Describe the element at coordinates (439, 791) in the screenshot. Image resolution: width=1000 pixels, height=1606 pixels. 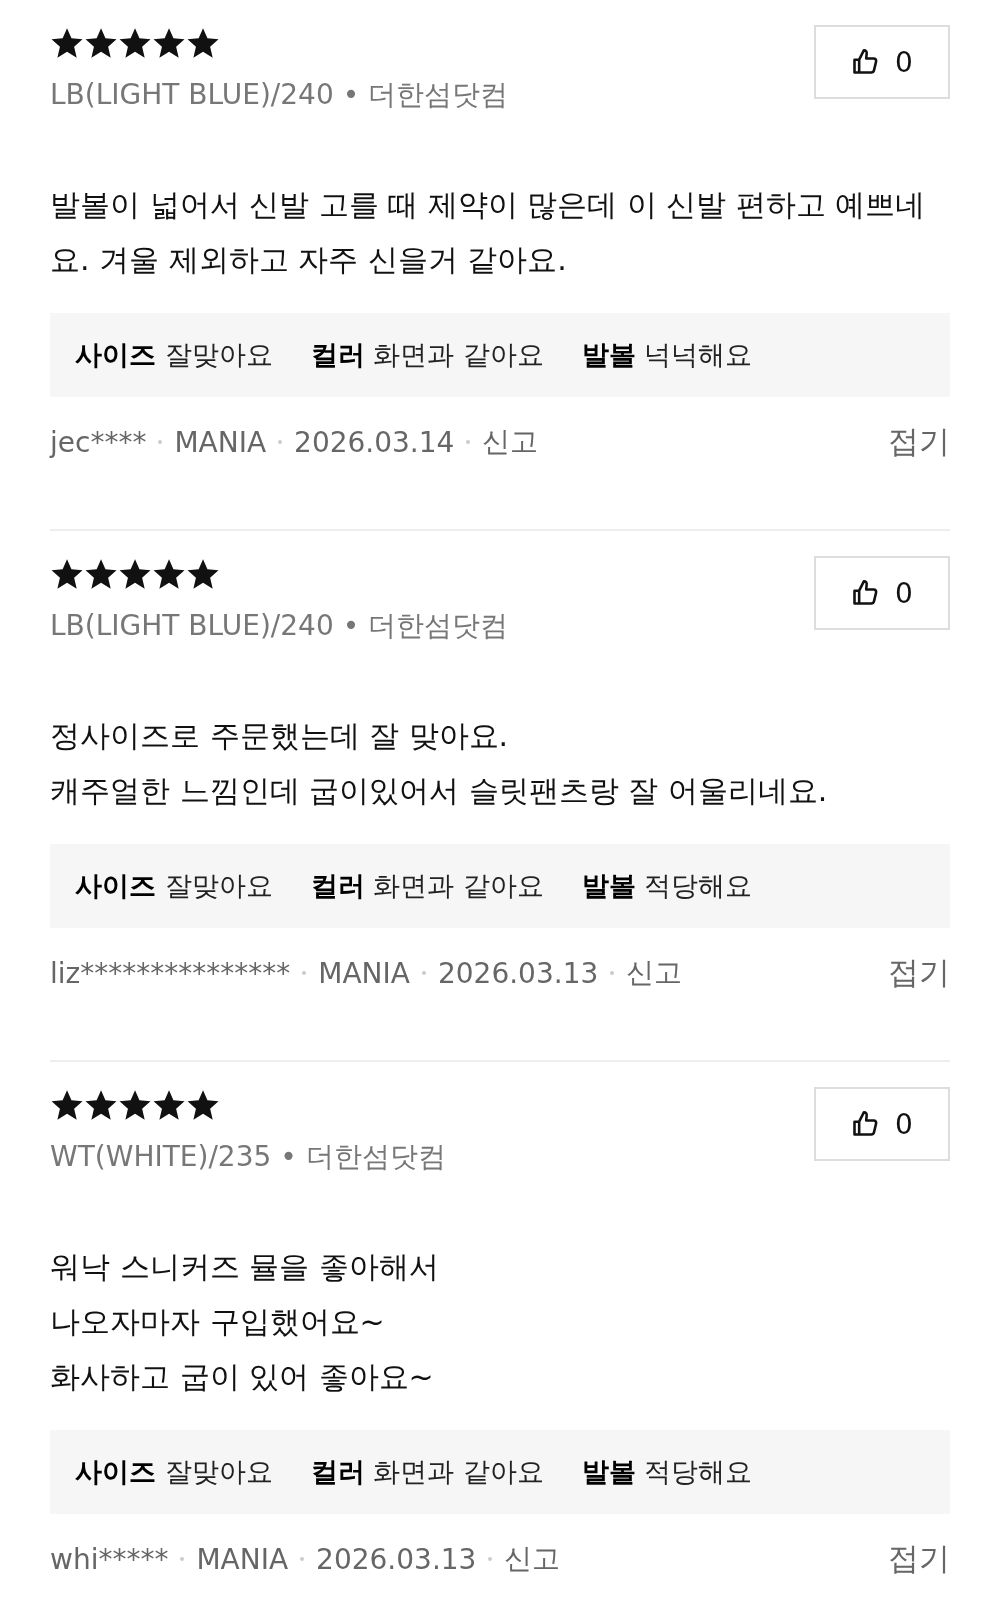
I see `review-text: 캐주얼한 느낌인데 굽이있어서 슬릿팬츠랑 잘 어울리네요.` at that location.